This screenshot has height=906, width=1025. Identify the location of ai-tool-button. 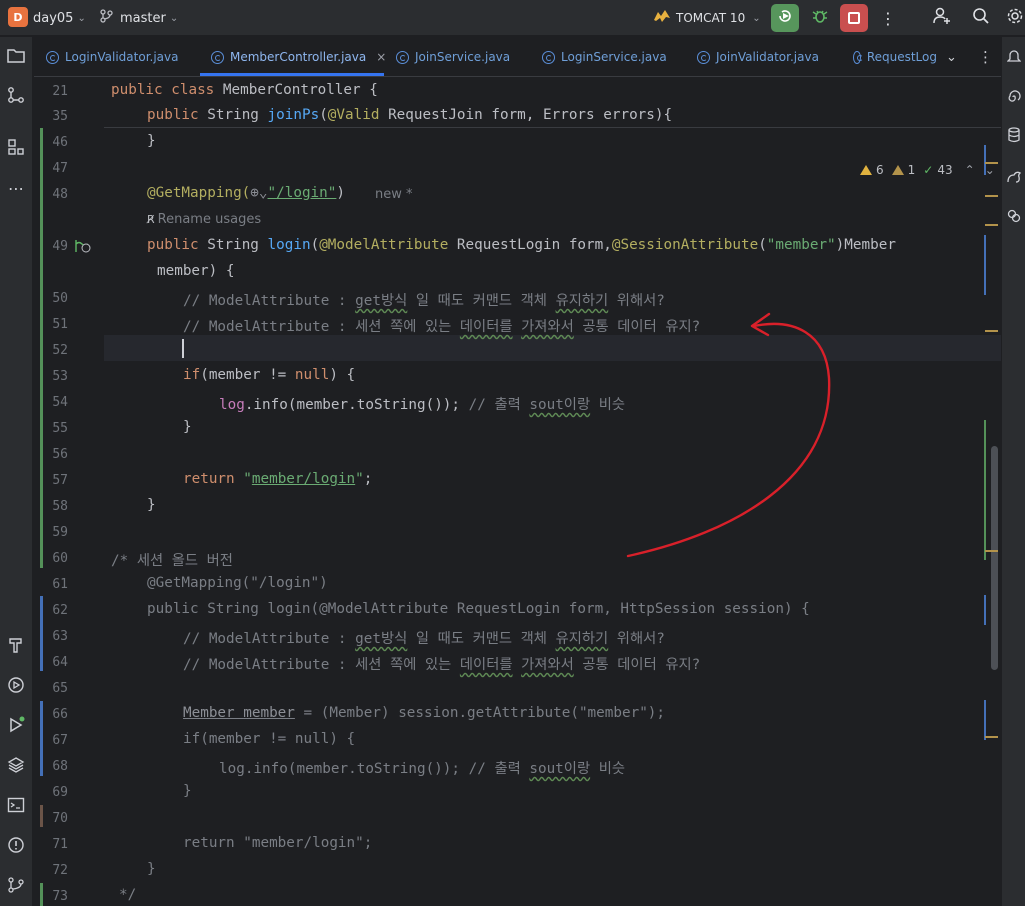
(1014, 98).